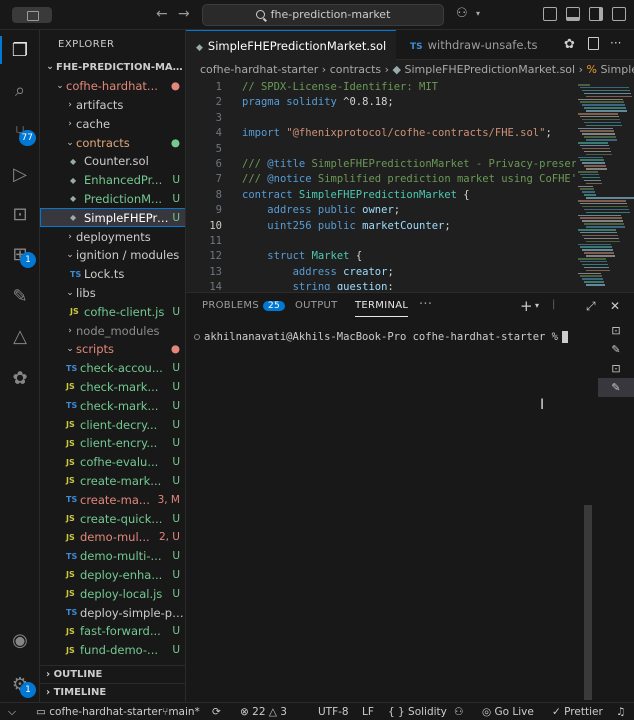 The image size is (634, 720). I want to click on sync-icon: ⟳, so click(216, 711).